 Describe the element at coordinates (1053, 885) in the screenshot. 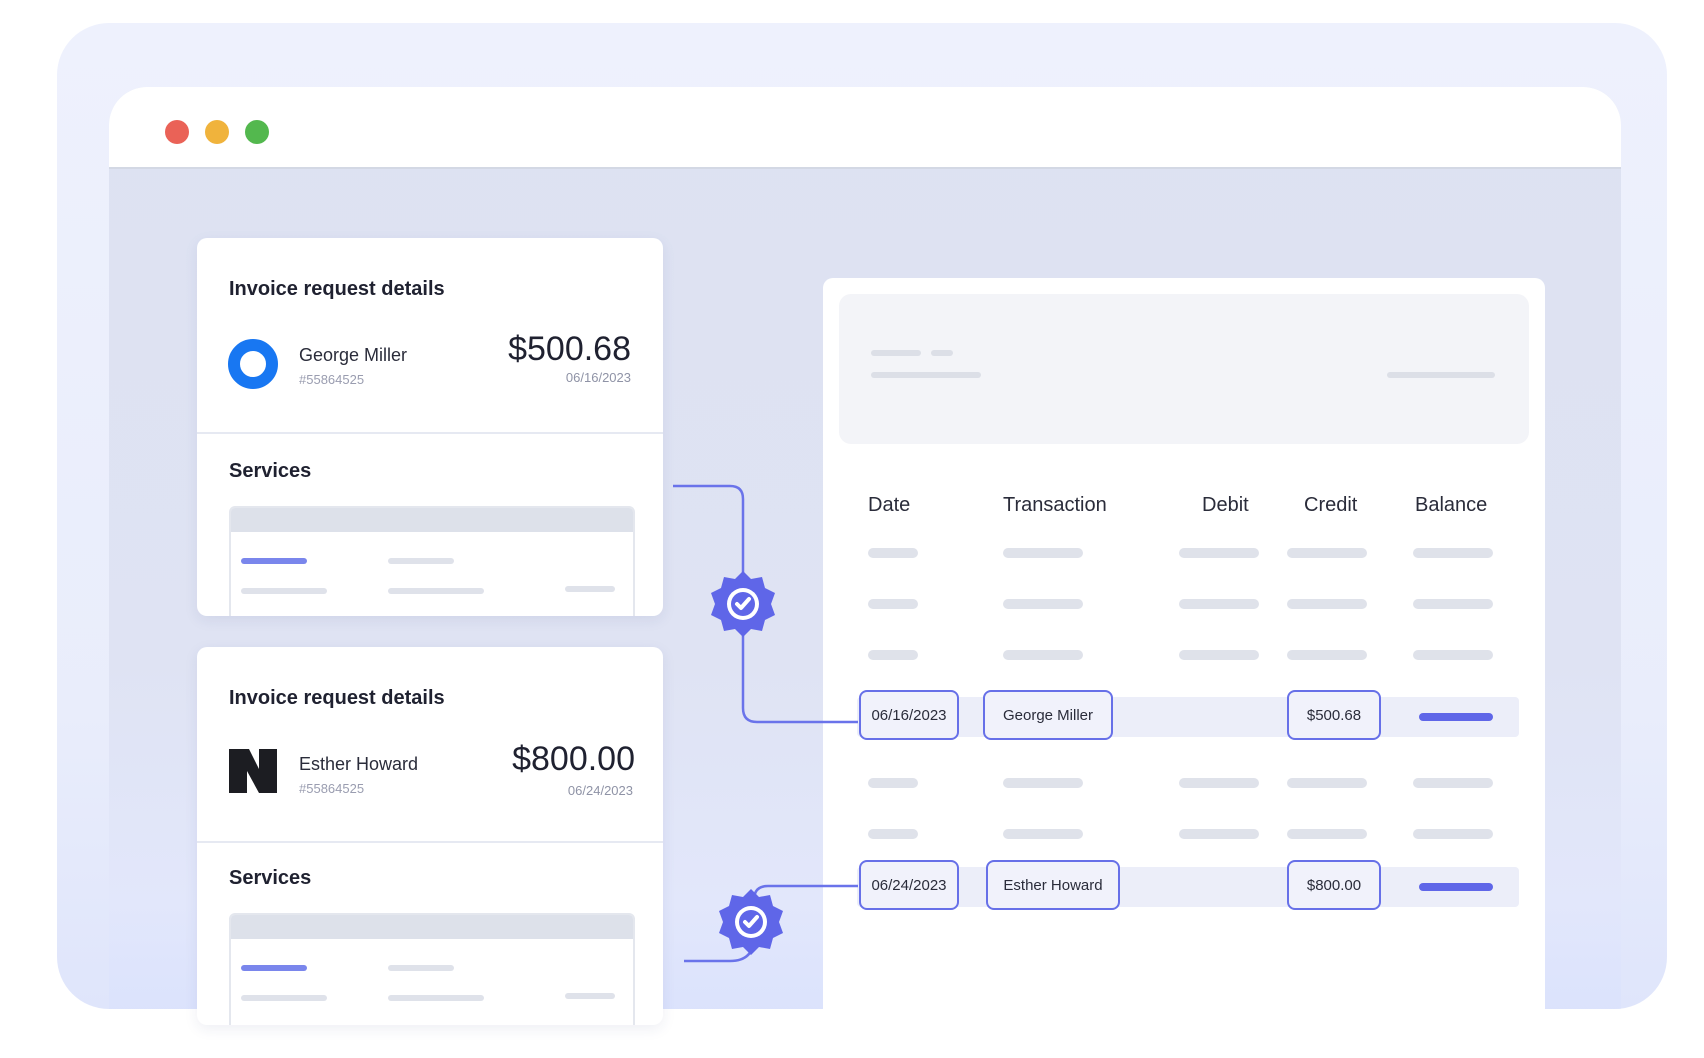

I see `matched-transaction-cell: Esther Howard` at that location.